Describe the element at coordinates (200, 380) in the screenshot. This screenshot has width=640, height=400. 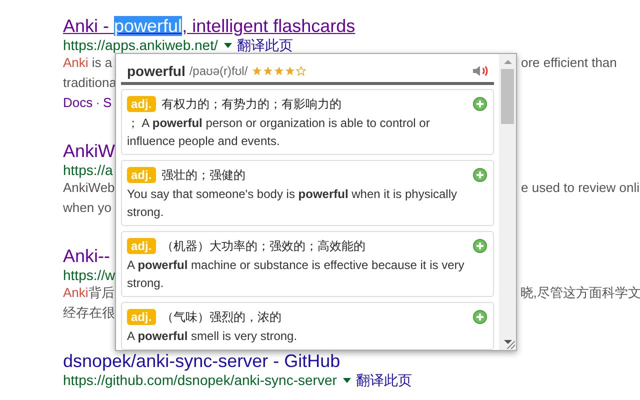
I see `result-url: https://github.com/dsnopek/anki-sync-server` at that location.